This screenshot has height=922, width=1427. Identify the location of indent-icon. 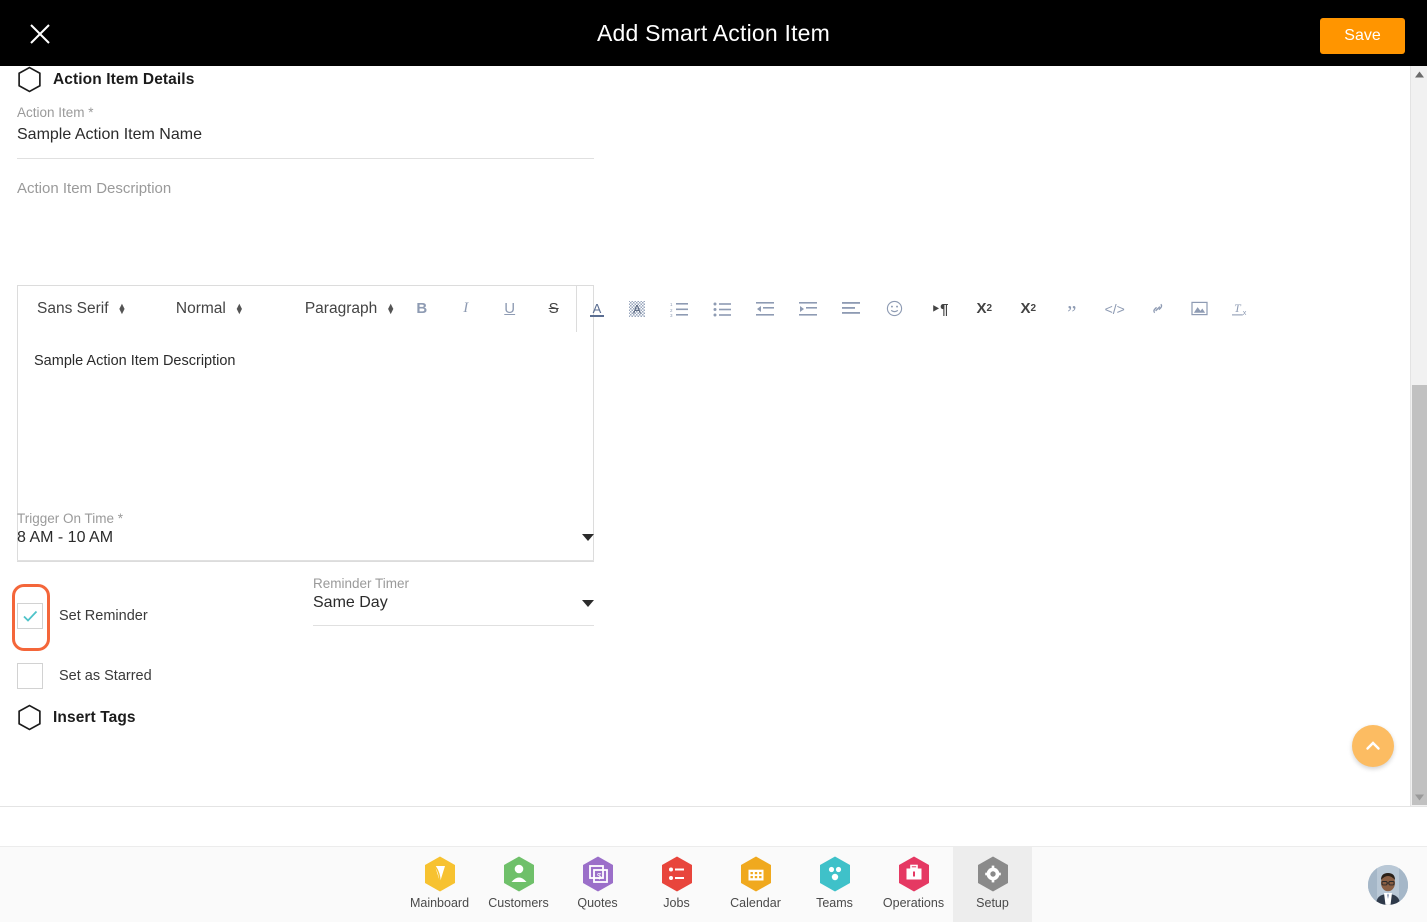
(807, 308).